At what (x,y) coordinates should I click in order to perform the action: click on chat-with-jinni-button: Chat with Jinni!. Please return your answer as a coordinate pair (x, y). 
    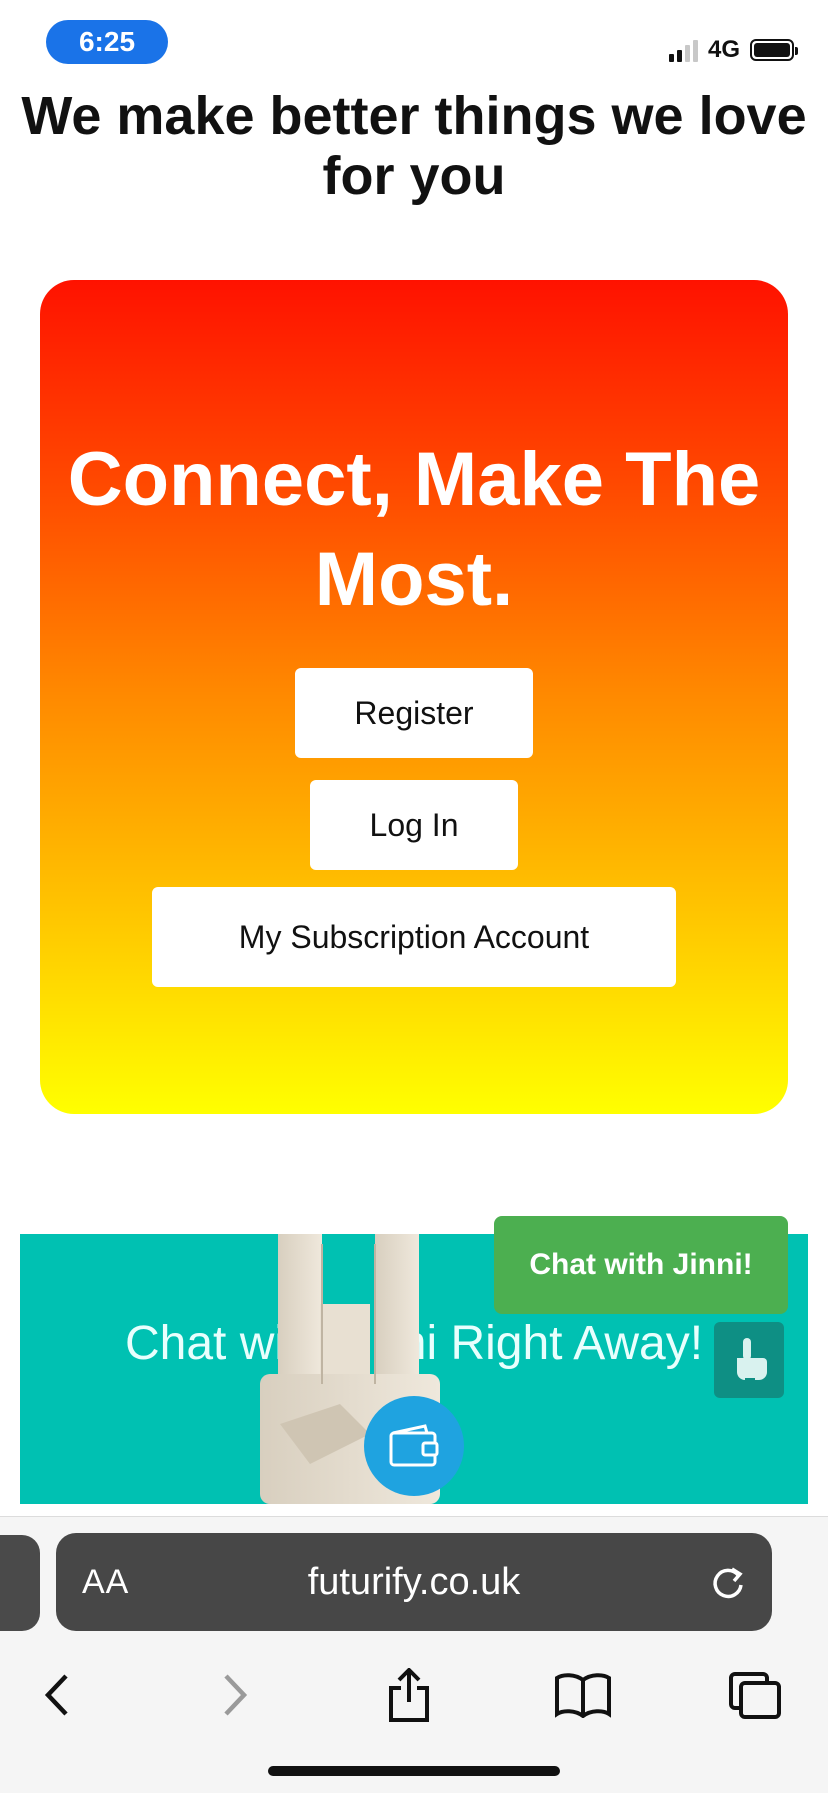
    Looking at the image, I should click on (641, 1265).